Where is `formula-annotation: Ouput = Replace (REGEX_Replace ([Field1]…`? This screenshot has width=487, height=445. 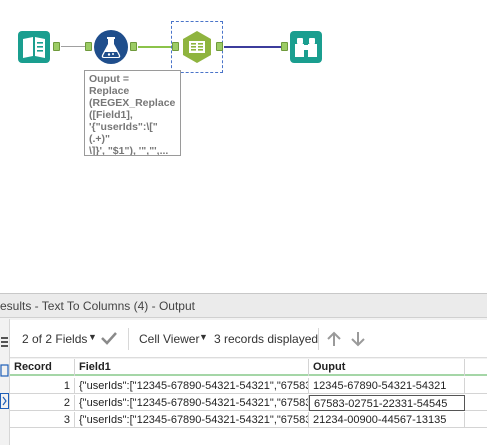
formula-annotation: Ouput = Replace (REGEX_Replace ([Field1]… is located at coordinates (132, 113).